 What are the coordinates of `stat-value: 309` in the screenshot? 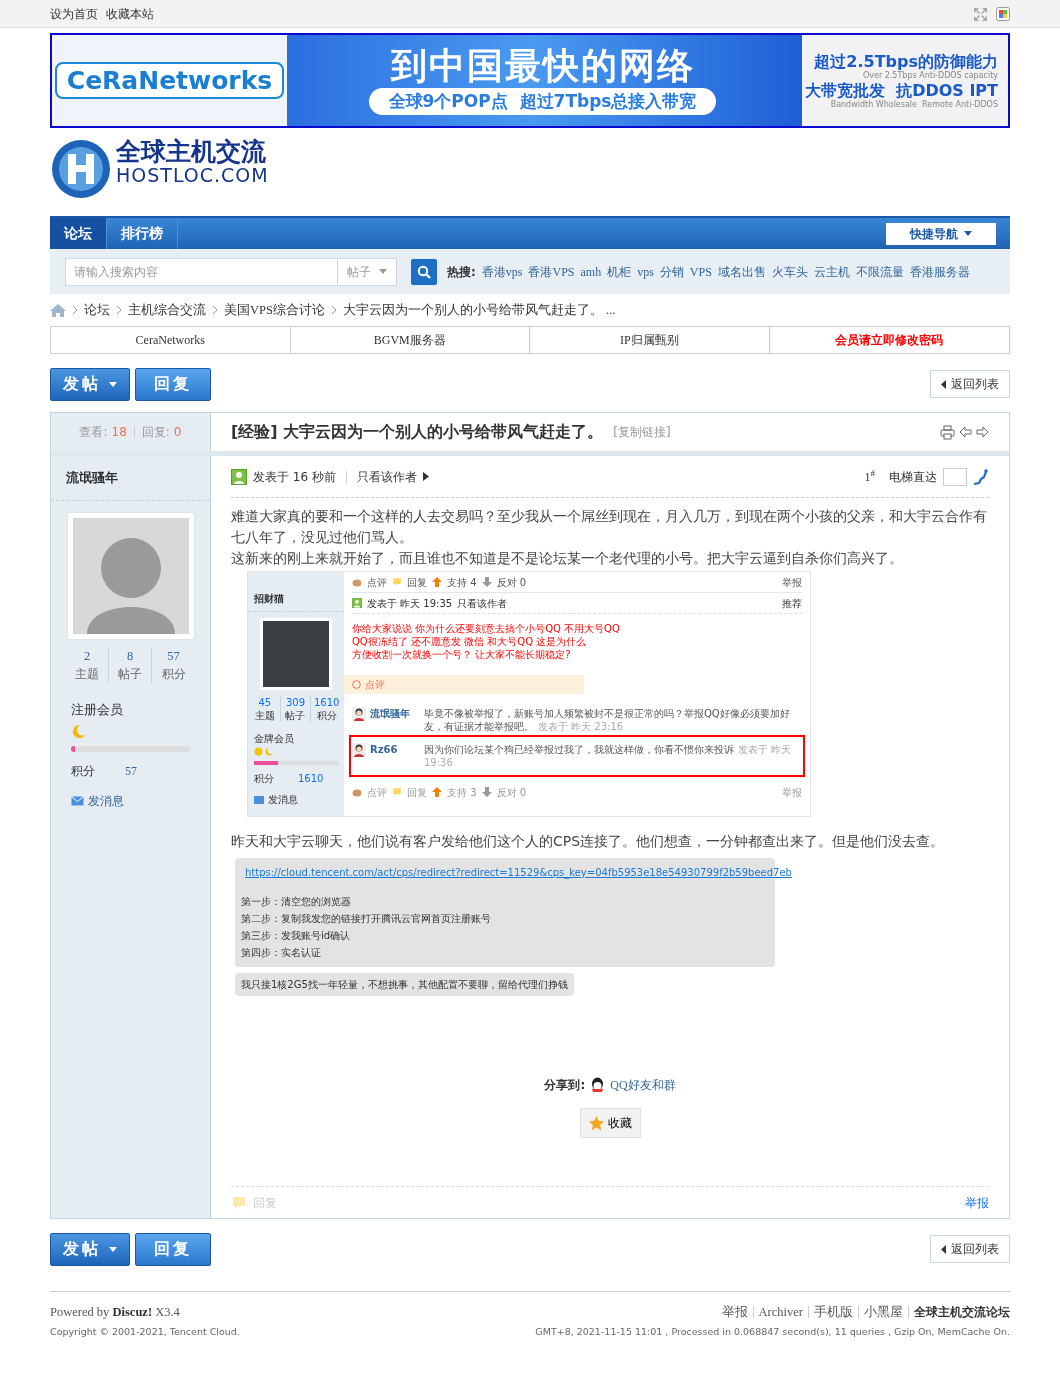 It's located at (295, 702).